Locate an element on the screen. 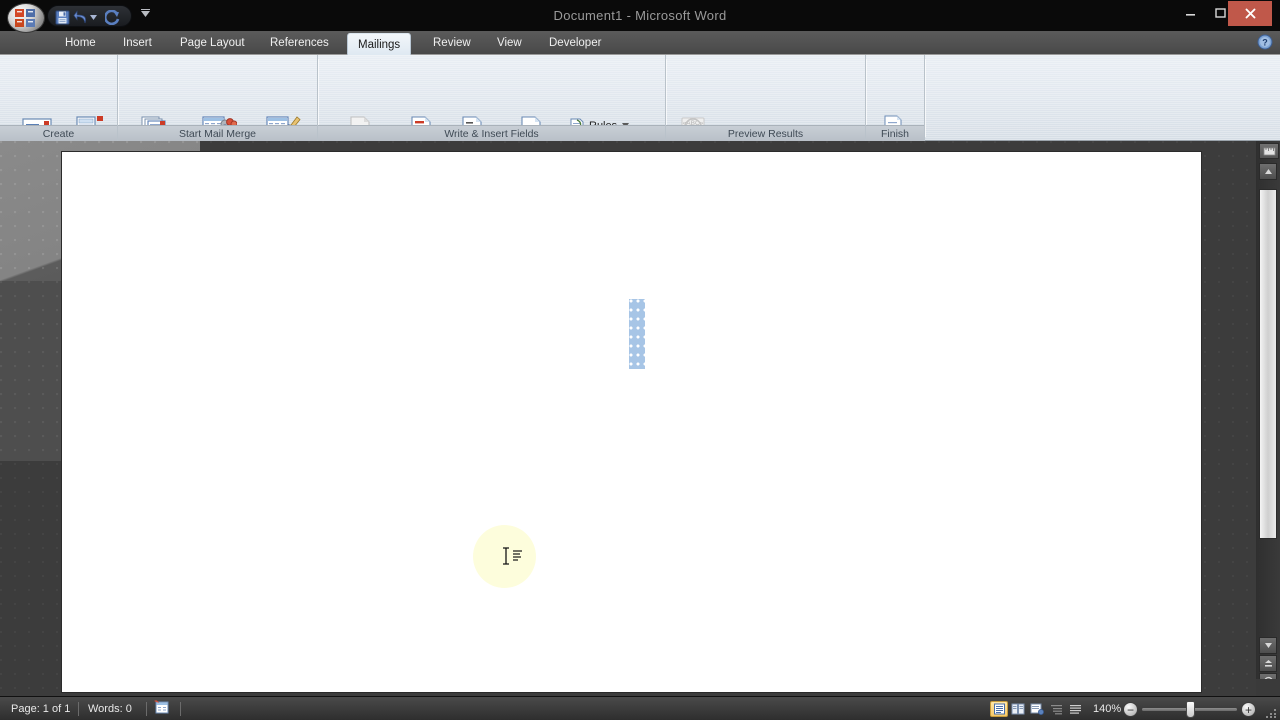 The height and width of the screenshot is (720, 1280). proofing-status-button is located at coordinates (162, 708).